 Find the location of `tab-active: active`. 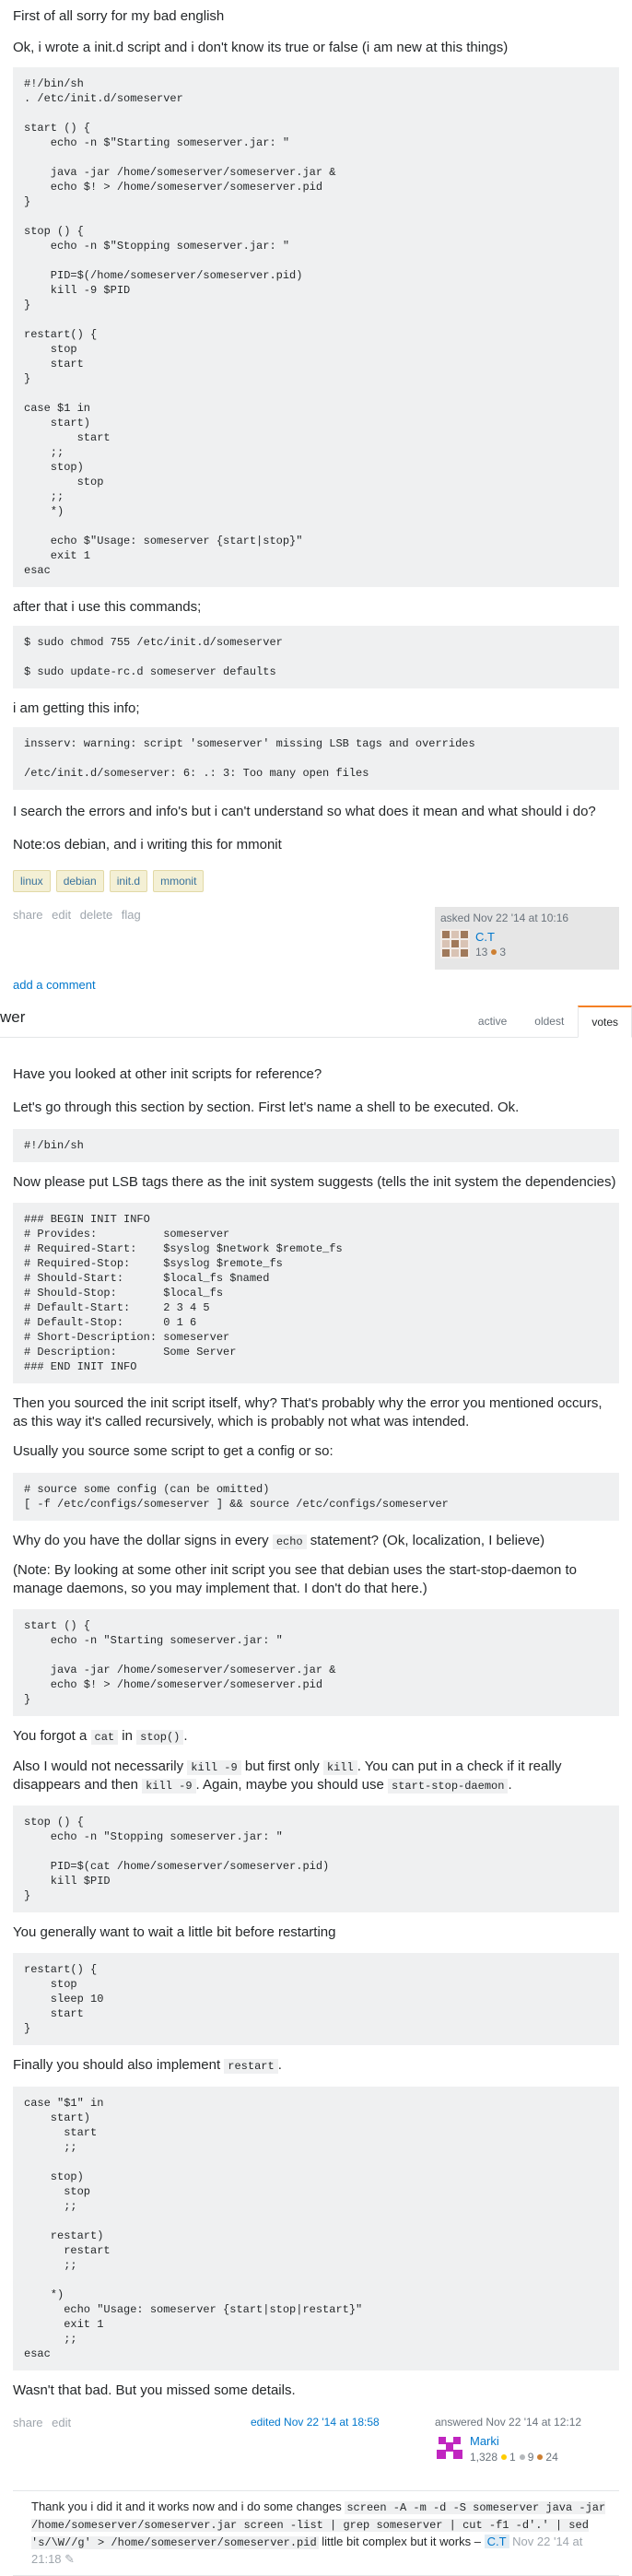

tab-active: active is located at coordinates (492, 1022).